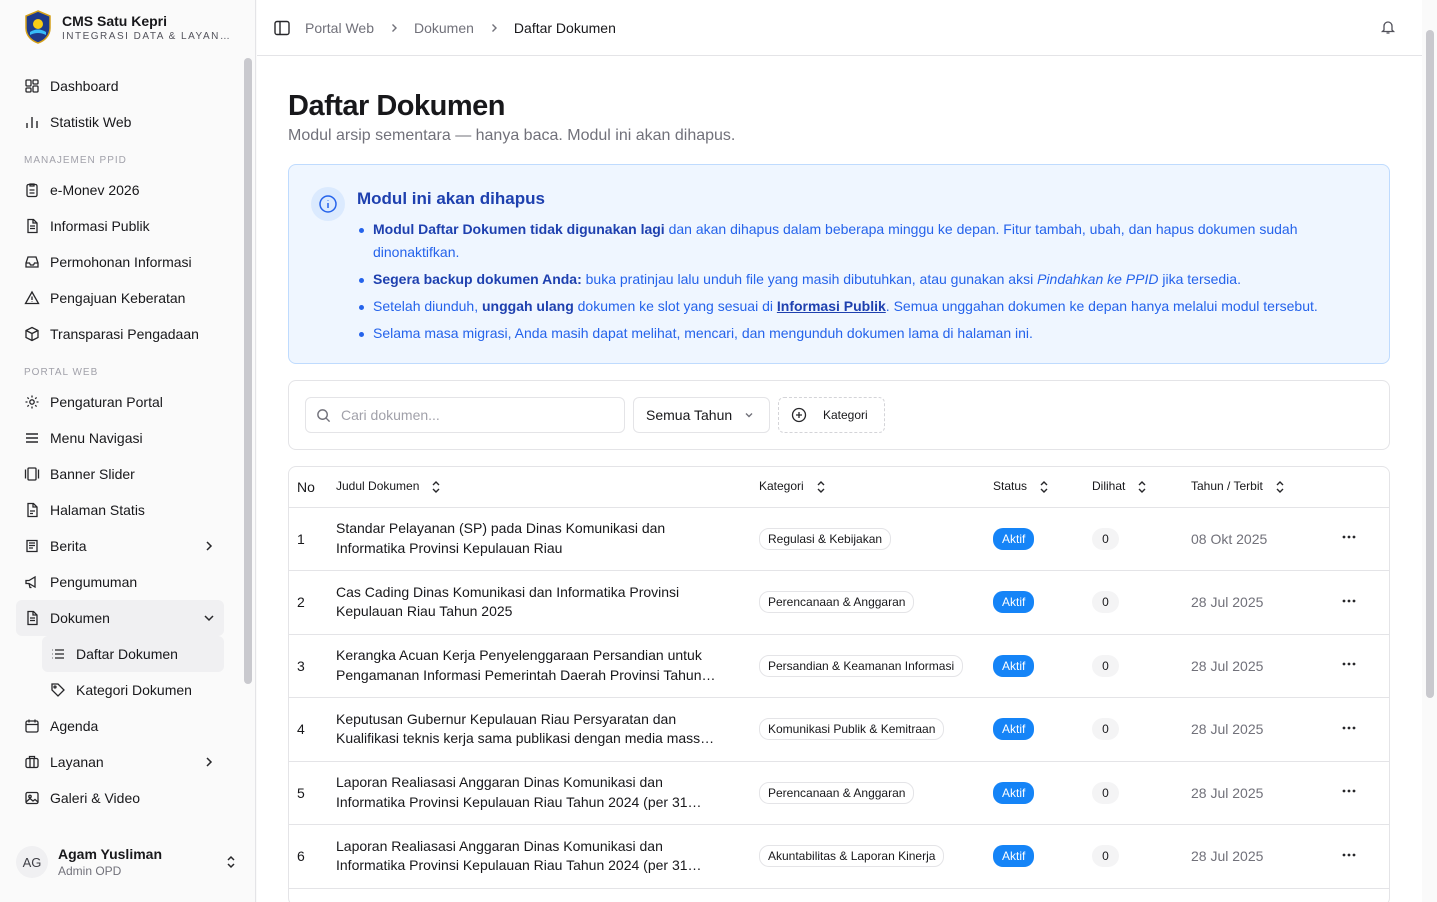  I want to click on th-tahun: Tahun / Terbit, so click(1261, 487).